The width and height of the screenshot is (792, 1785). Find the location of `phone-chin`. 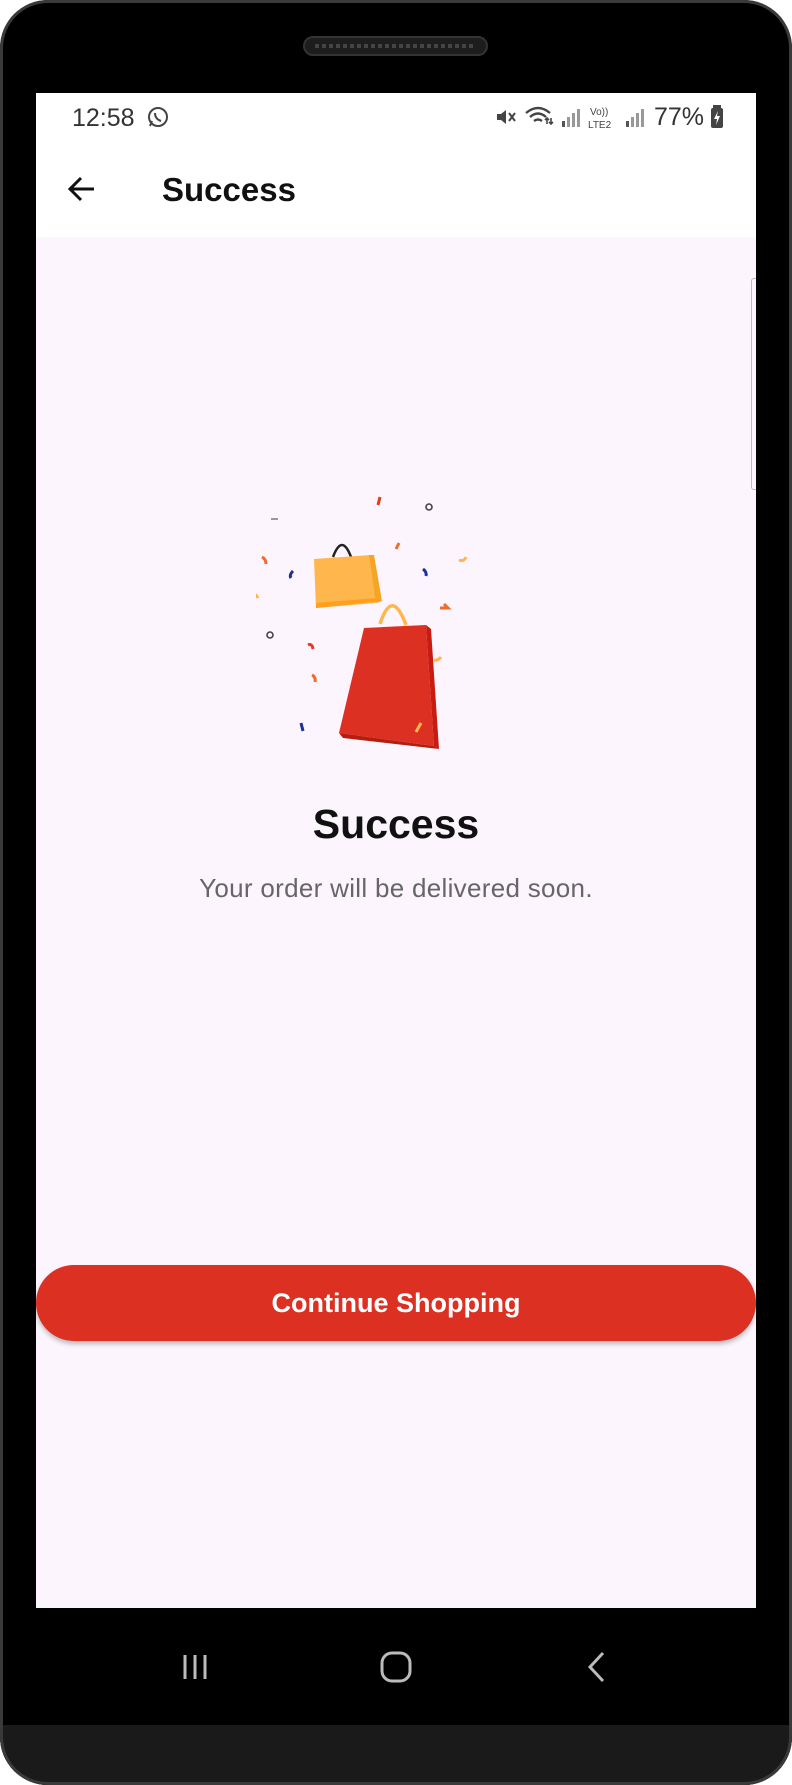

phone-chin is located at coordinates (396, 1755).